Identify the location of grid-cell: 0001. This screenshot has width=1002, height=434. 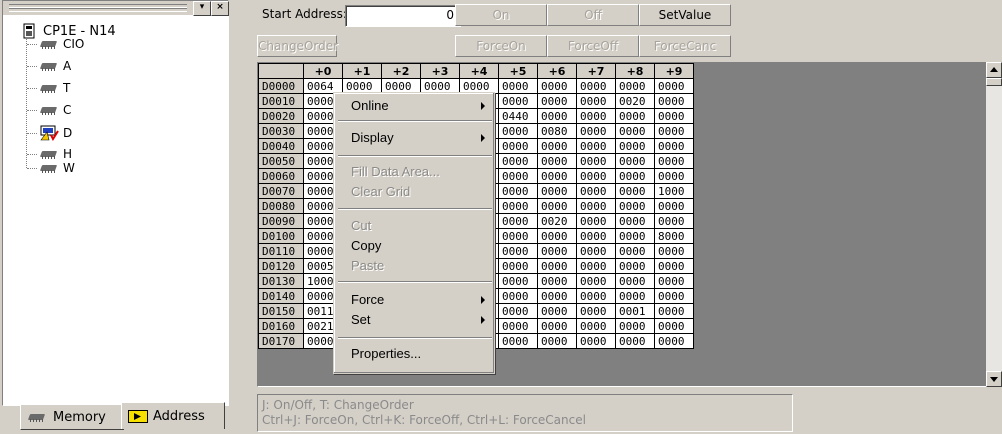
(635, 311).